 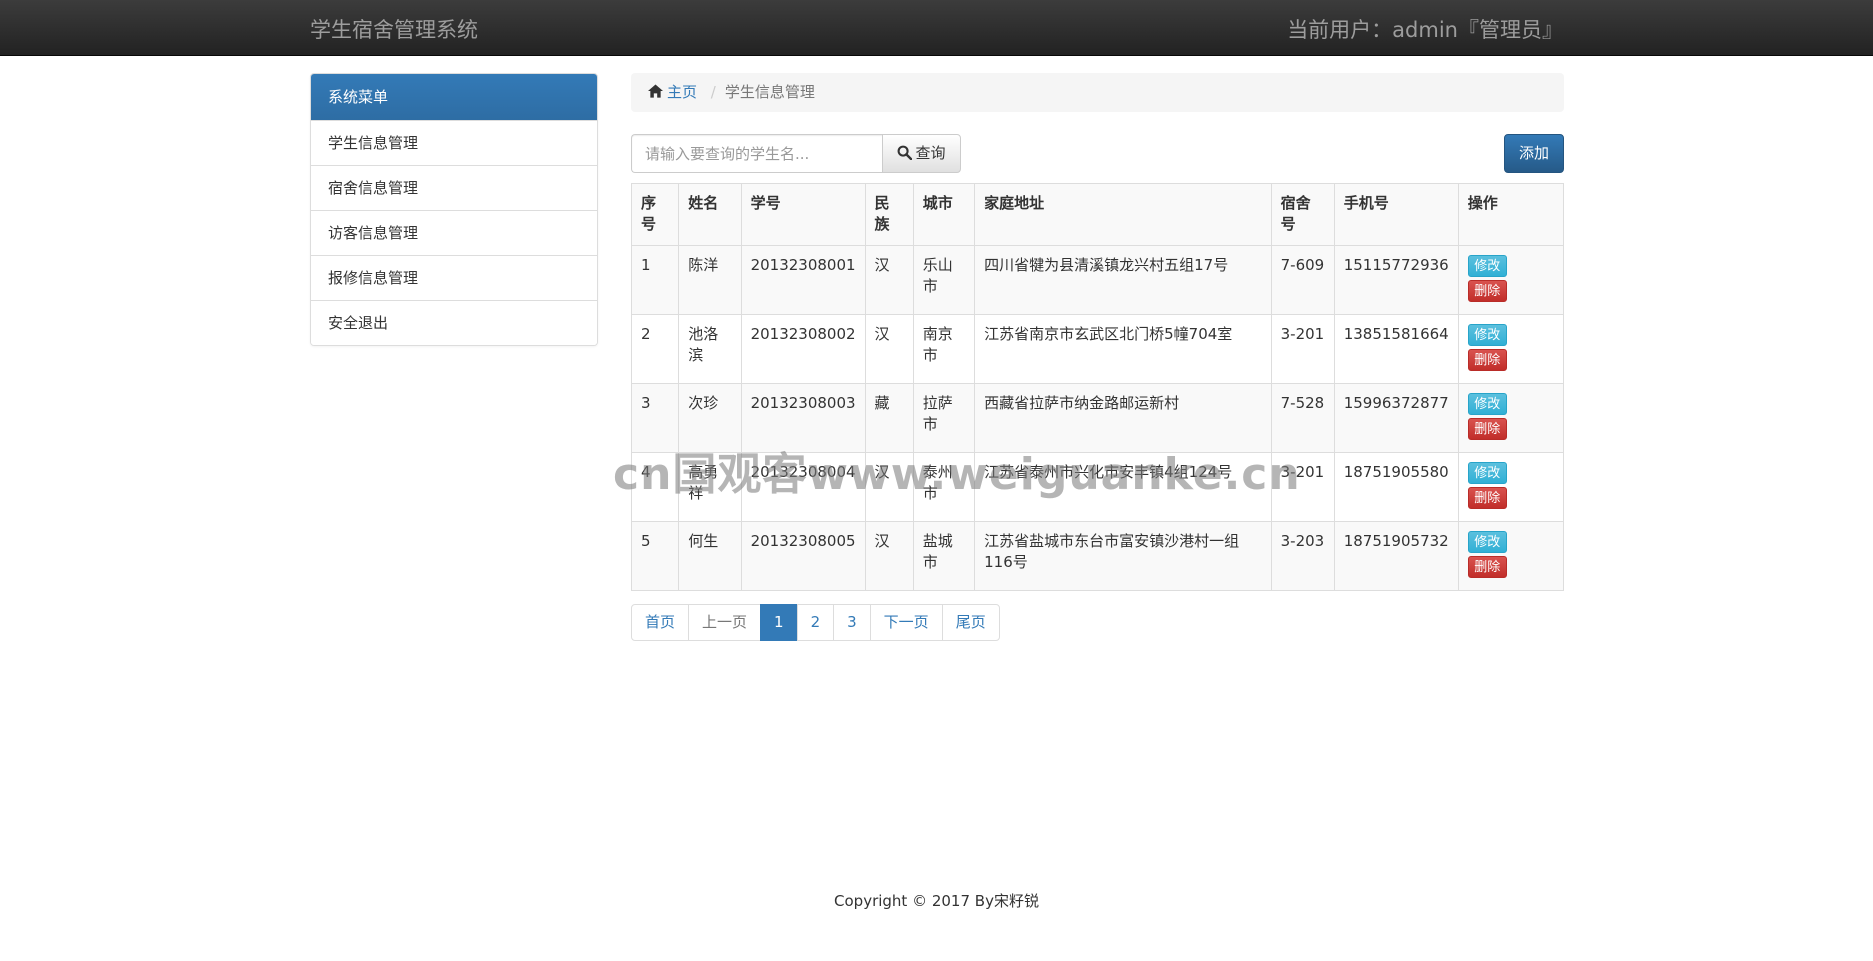 What do you see at coordinates (1302, 556) in the screenshot?
I see `cell-dorm: 3-203` at bounding box center [1302, 556].